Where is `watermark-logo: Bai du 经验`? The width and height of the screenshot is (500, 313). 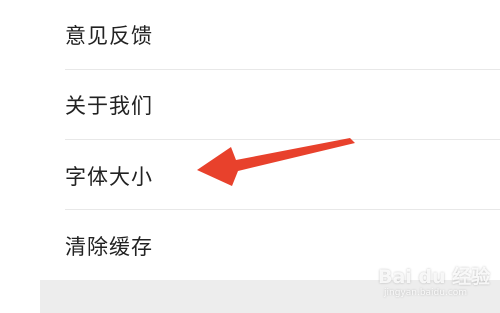 watermark-logo: Bai du 经验 is located at coordinates (434, 277).